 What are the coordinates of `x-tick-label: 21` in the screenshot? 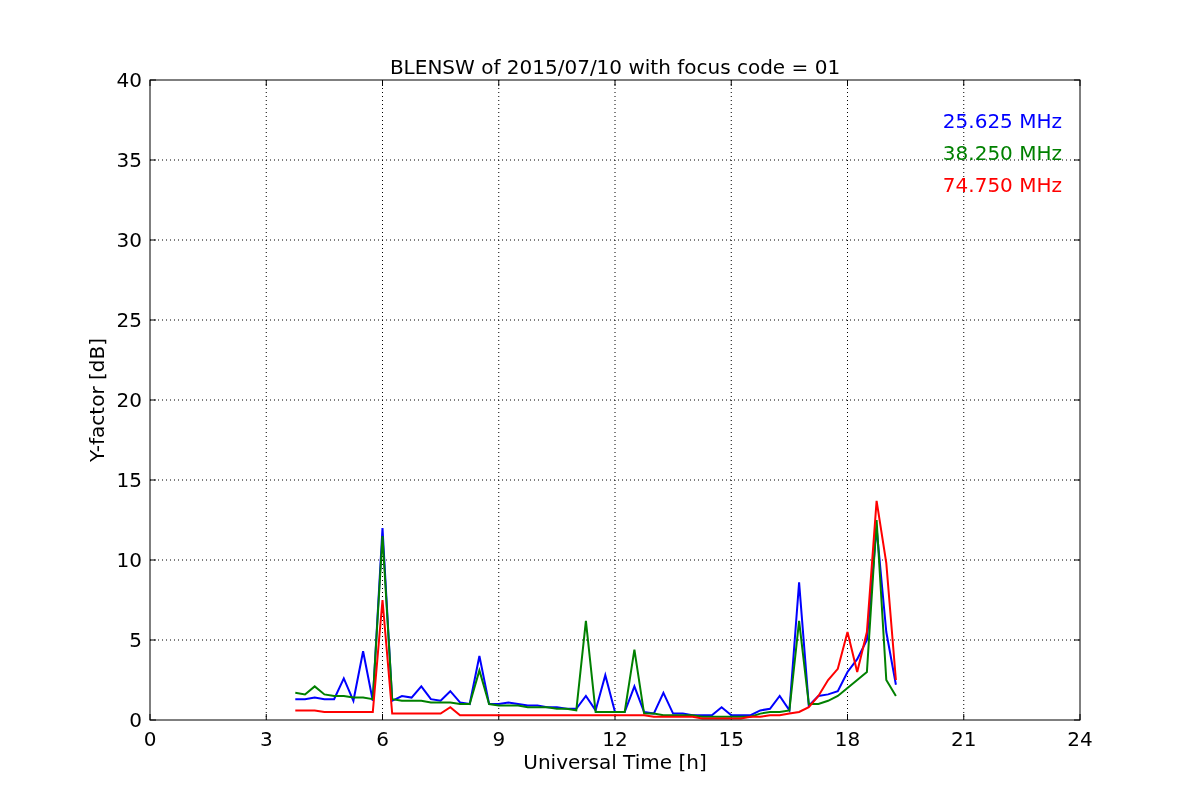 It's located at (964, 739).